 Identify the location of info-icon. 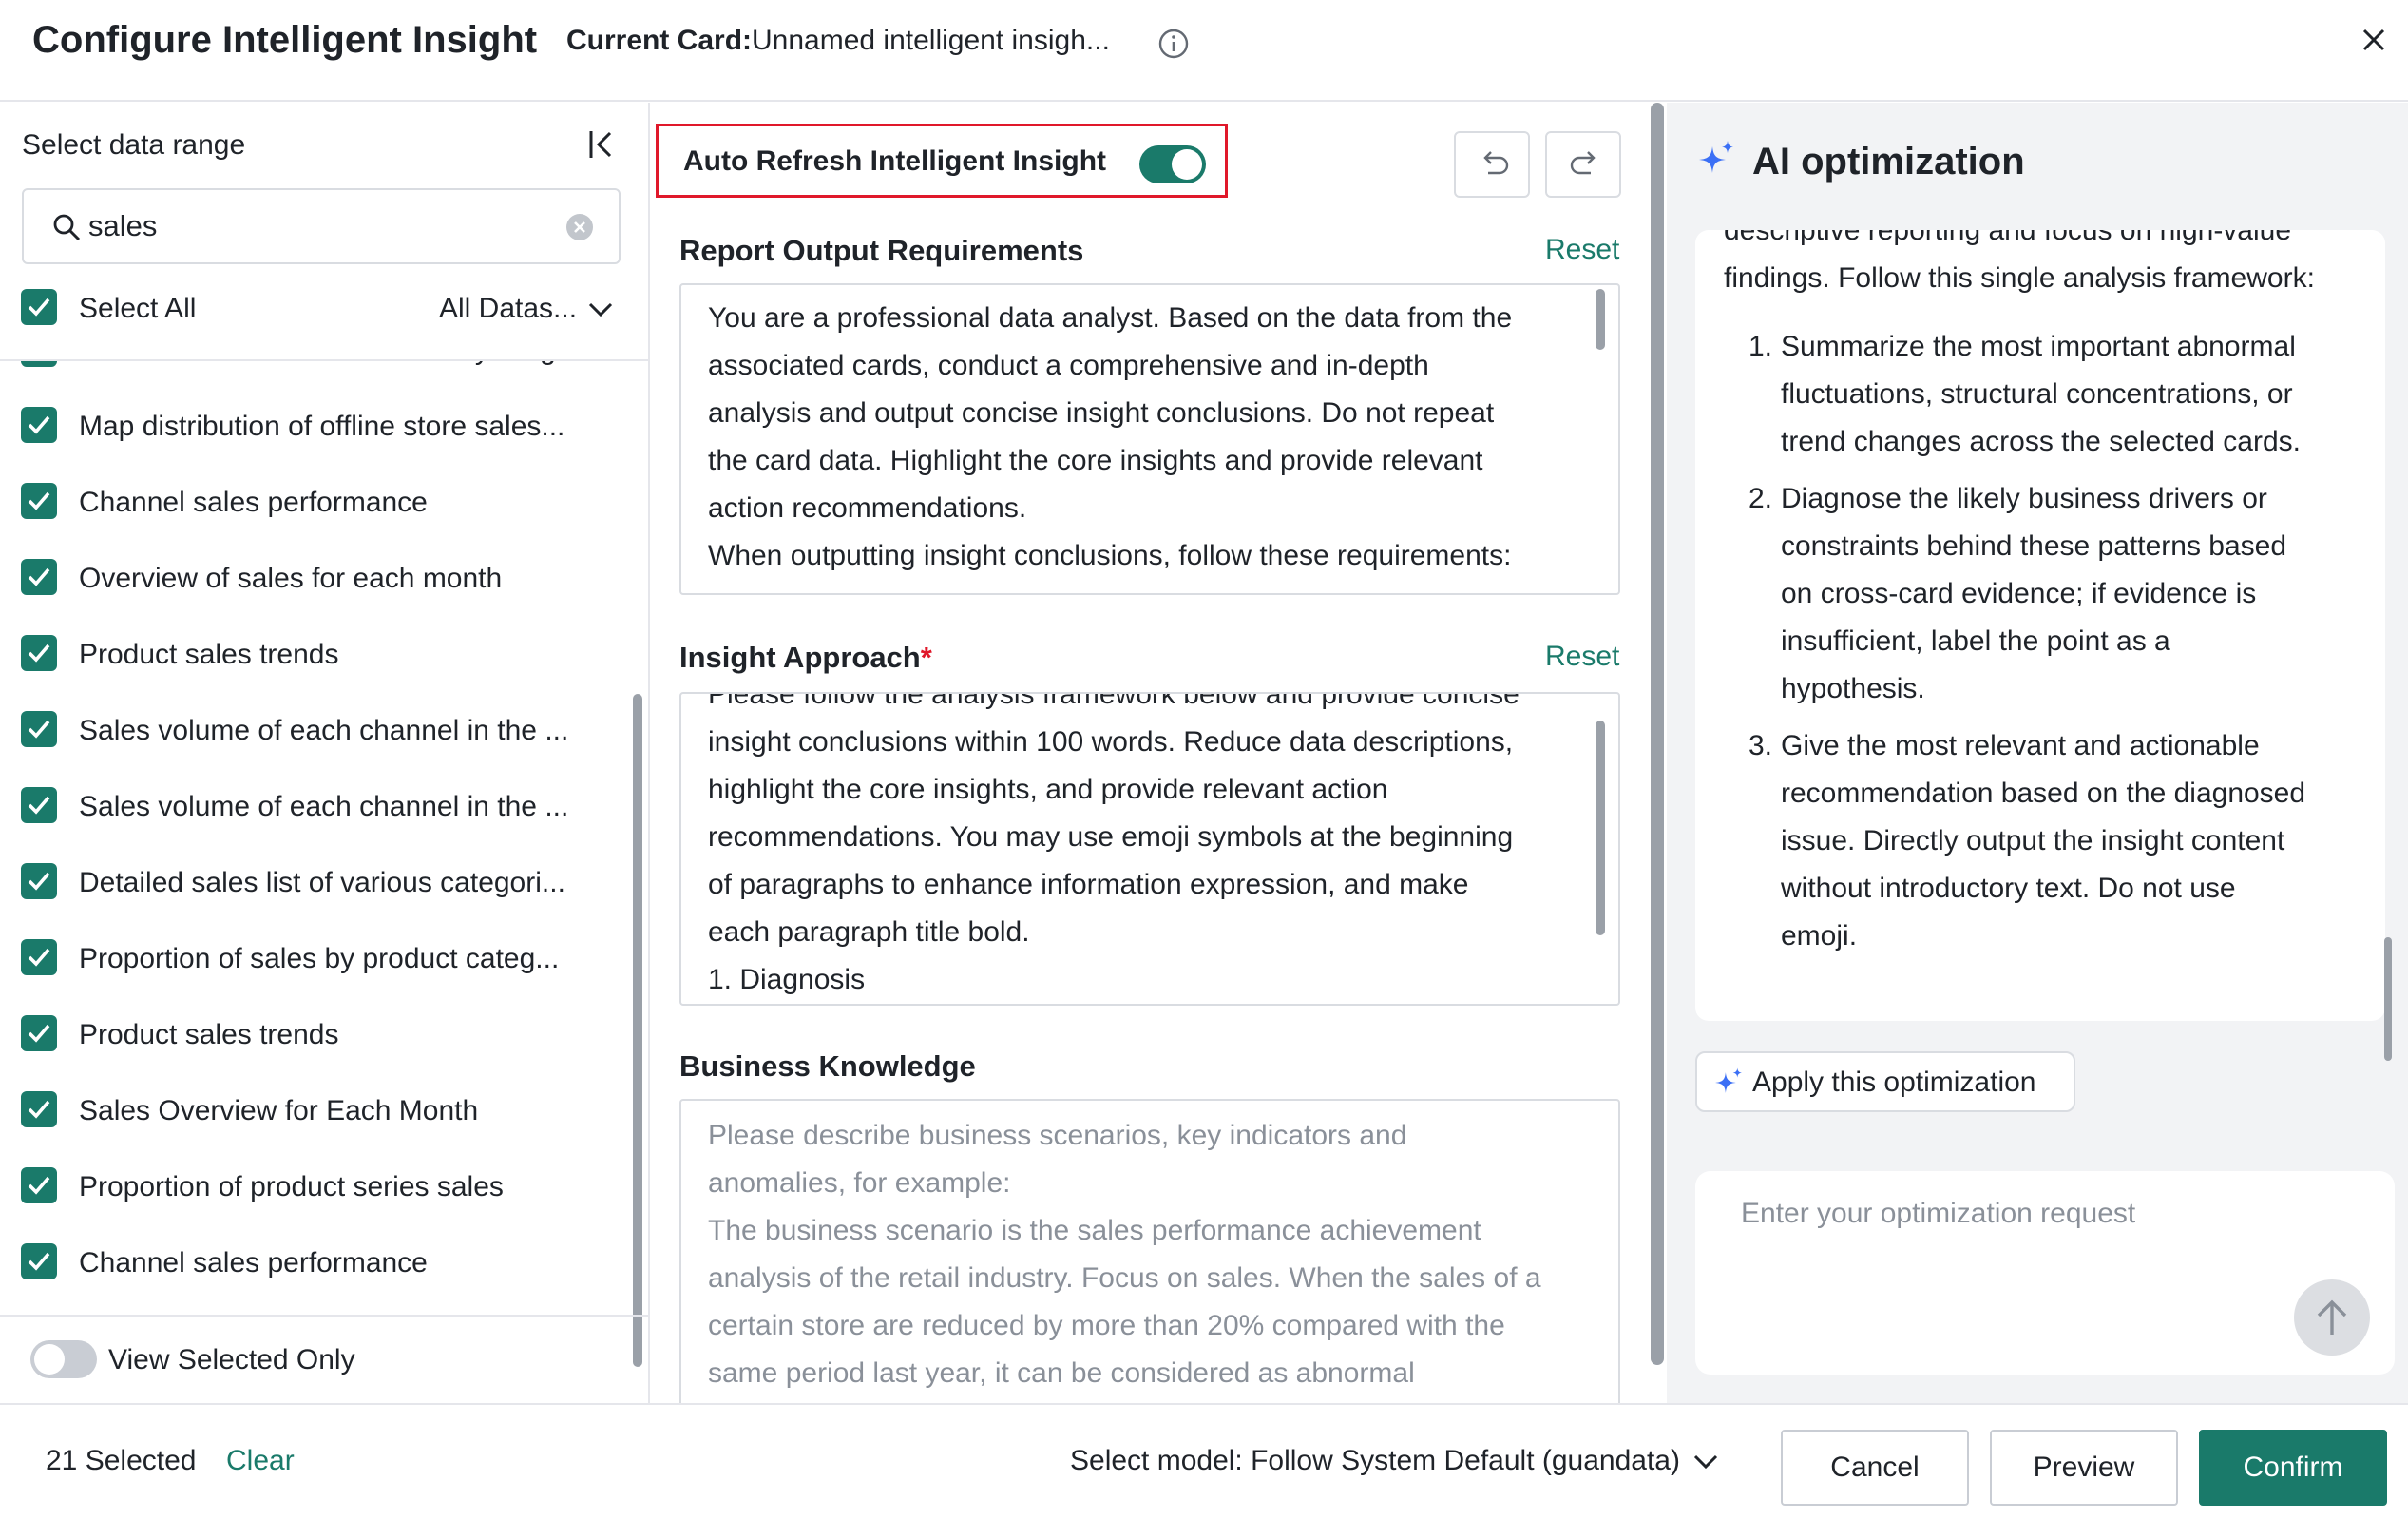
(1174, 44).